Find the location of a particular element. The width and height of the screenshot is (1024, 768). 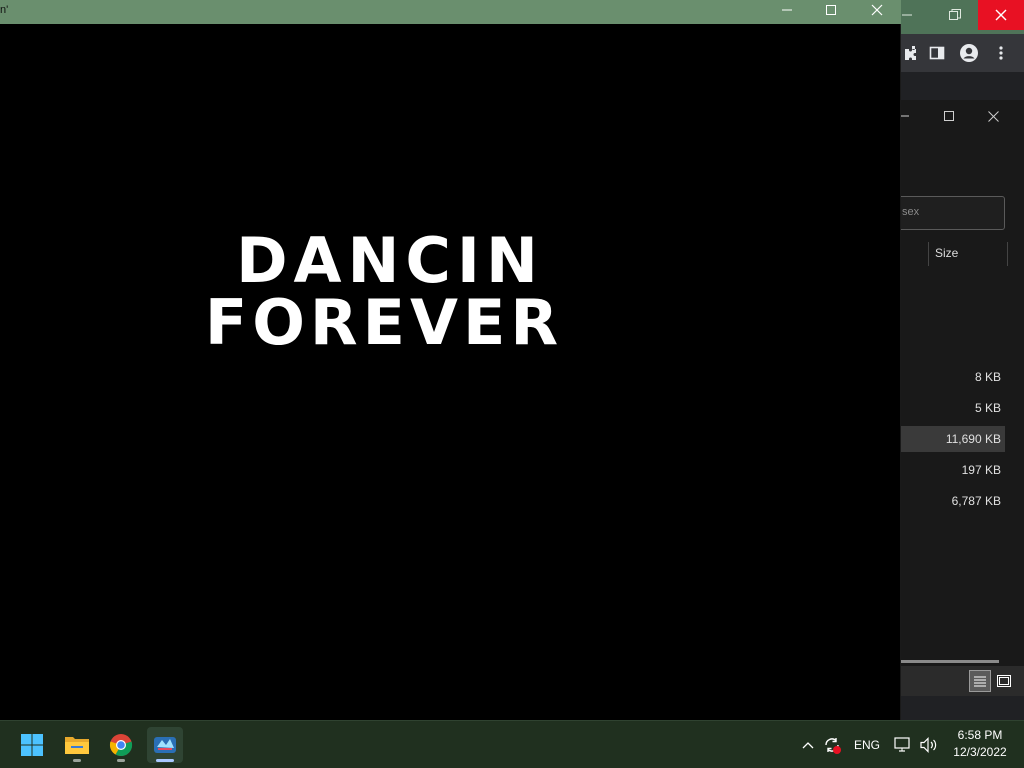

clock: 6:58 PM 12/3/2022 is located at coordinates (980, 744).